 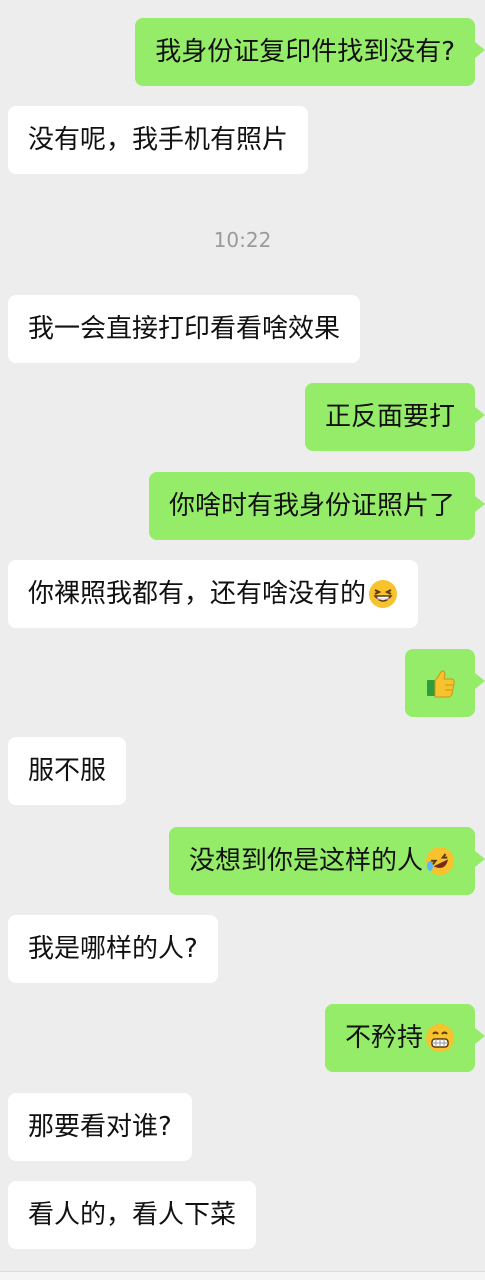 I want to click on message-bubble-outgoing: 没想到你是这样的人, so click(x=326, y=861).